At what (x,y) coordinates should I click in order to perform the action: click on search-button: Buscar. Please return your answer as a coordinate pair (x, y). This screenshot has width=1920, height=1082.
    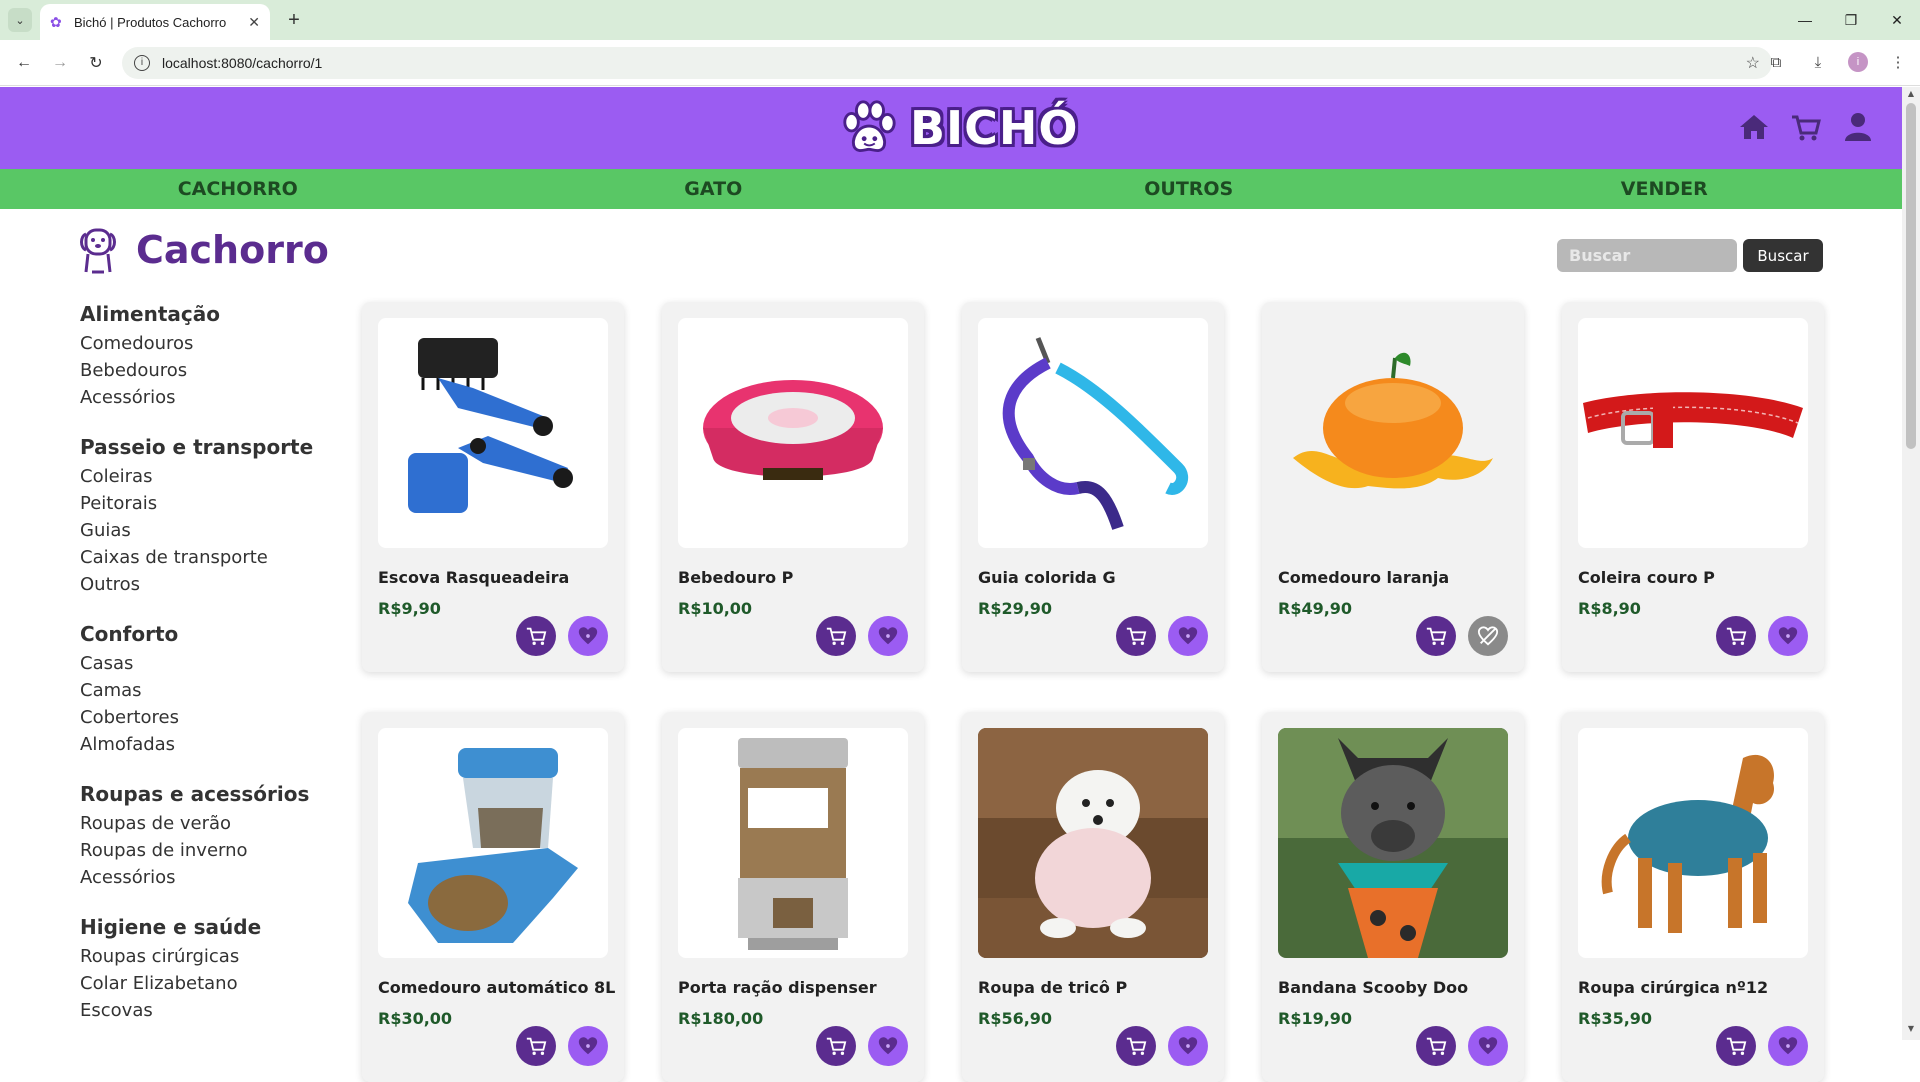
    Looking at the image, I should click on (1783, 255).